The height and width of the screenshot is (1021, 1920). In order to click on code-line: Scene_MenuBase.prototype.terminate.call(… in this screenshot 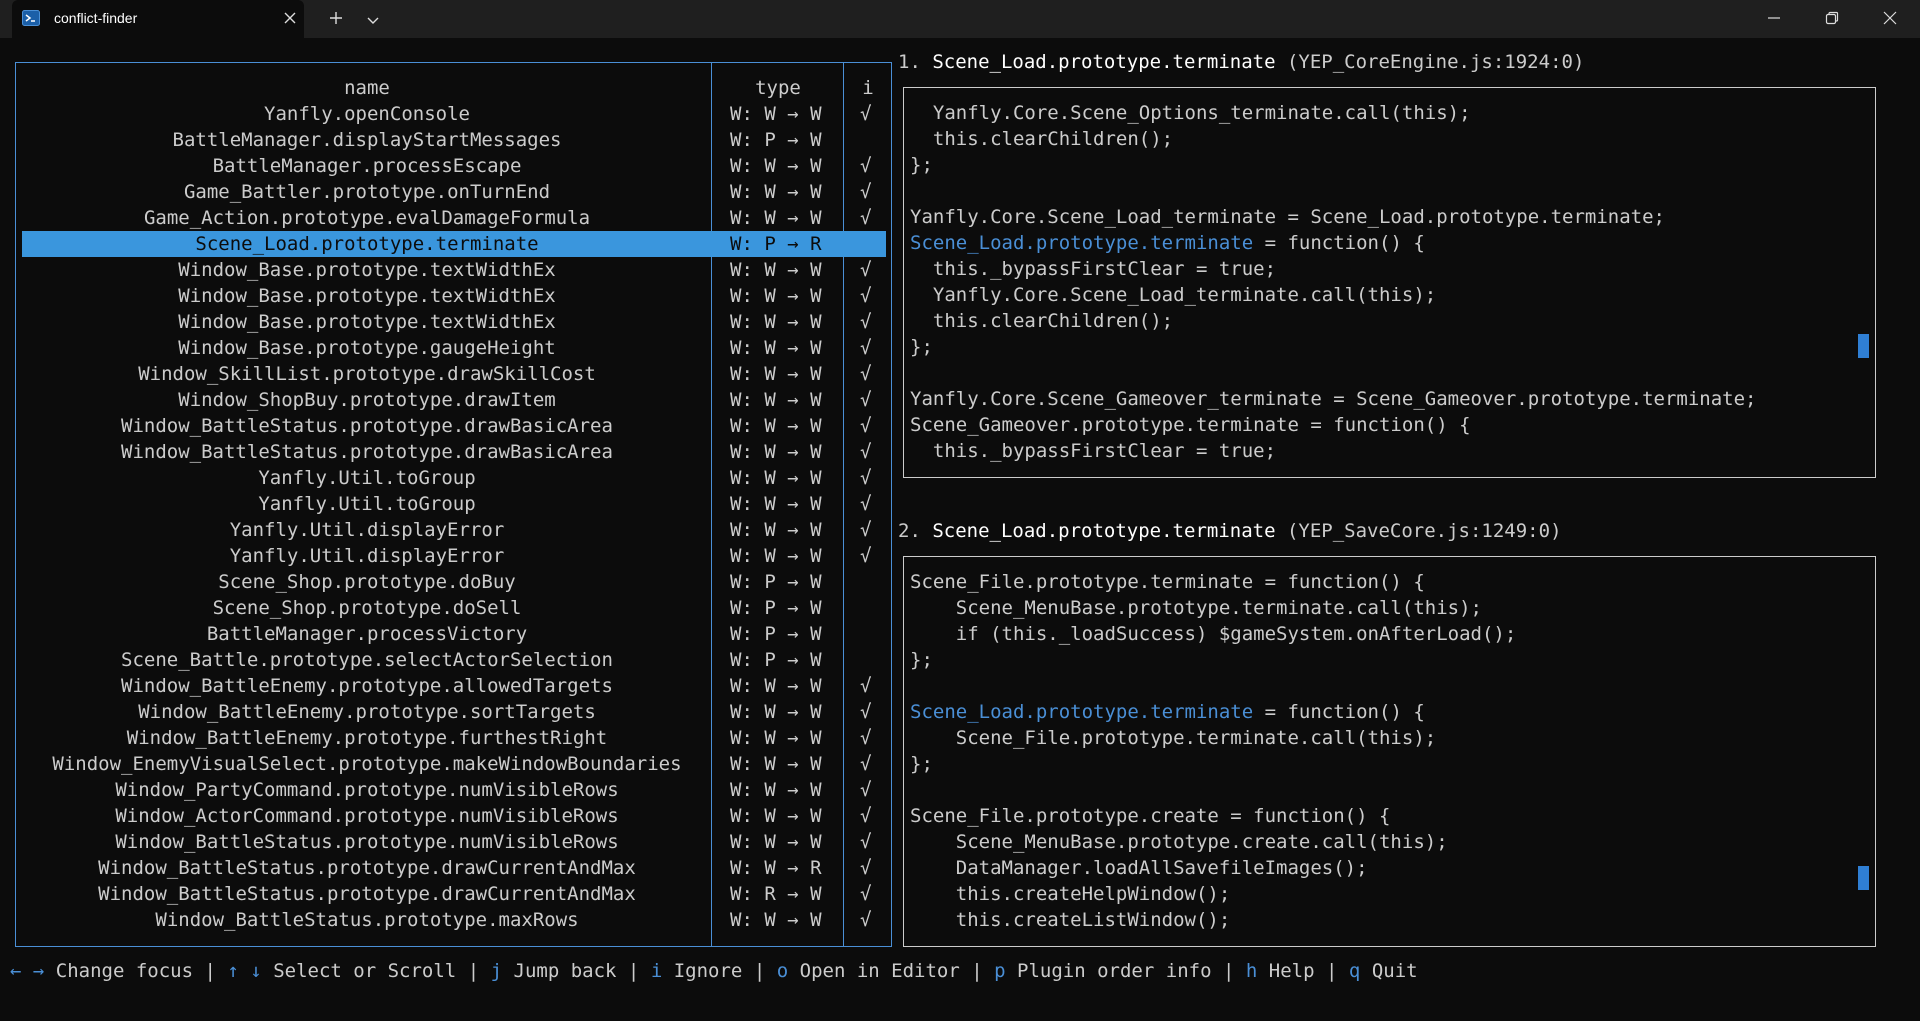, I will do `click(1196, 608)`.